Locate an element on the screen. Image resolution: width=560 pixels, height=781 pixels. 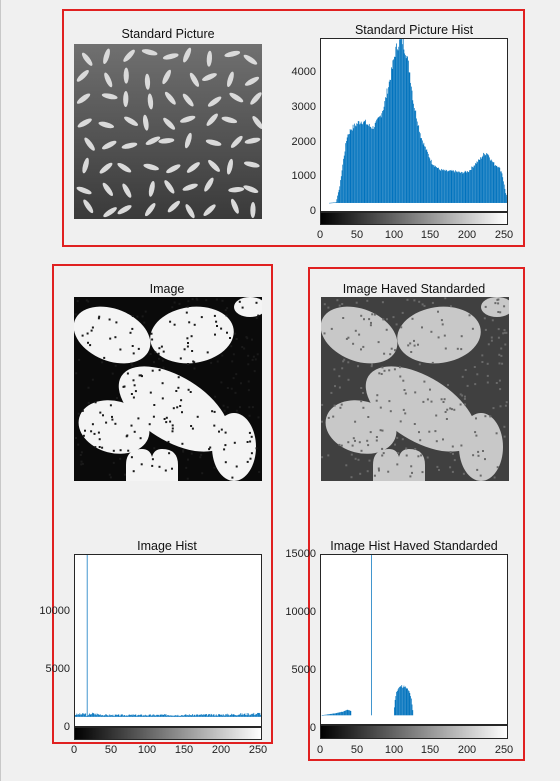
image-hist-title: Image Hist is located at coordinates (167, 546).